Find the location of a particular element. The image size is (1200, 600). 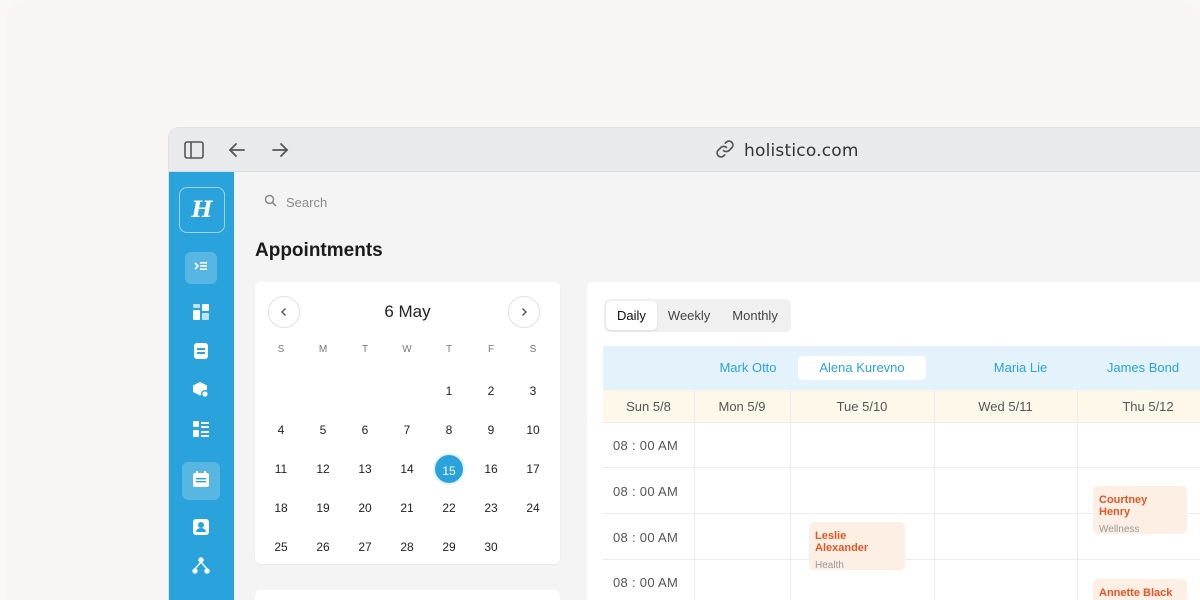

calendar-day: 28 is located at coordinates (407, 547).